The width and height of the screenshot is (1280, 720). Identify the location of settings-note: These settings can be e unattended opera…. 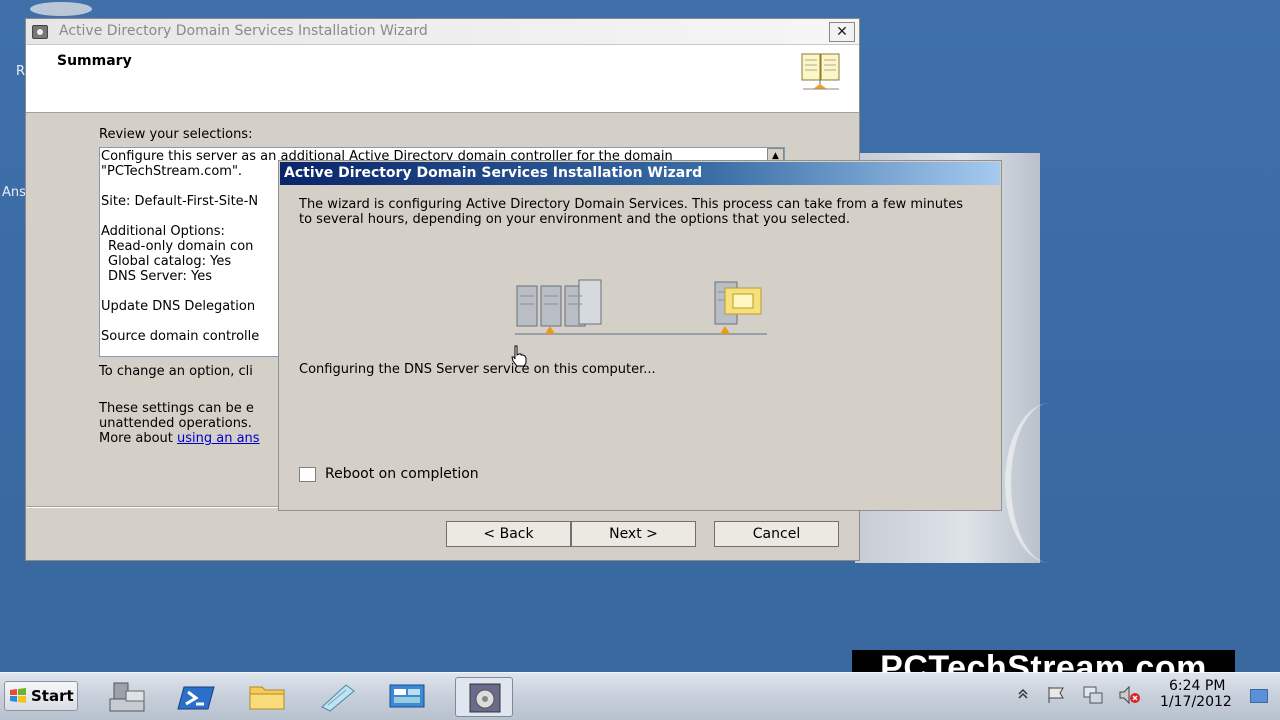
(179, 423).